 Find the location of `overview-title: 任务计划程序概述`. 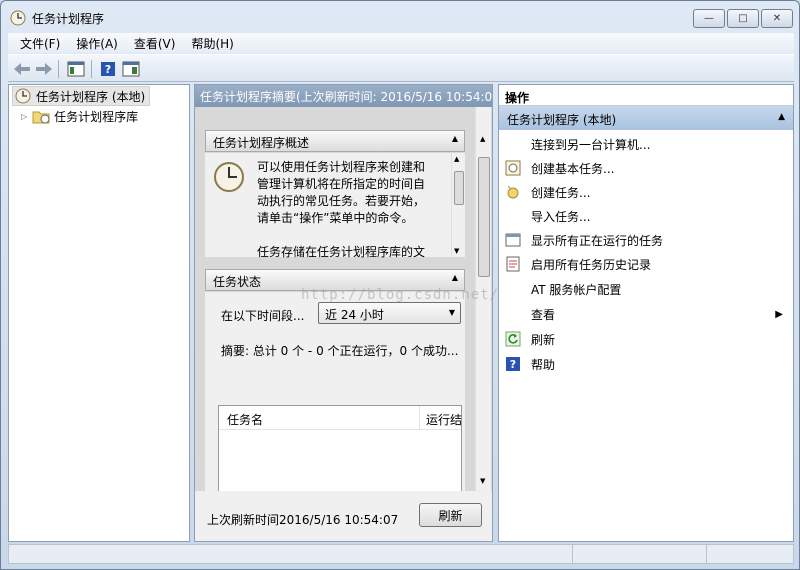

overview-title: 任务计划程序概述 is located at coordinates (261, 143).